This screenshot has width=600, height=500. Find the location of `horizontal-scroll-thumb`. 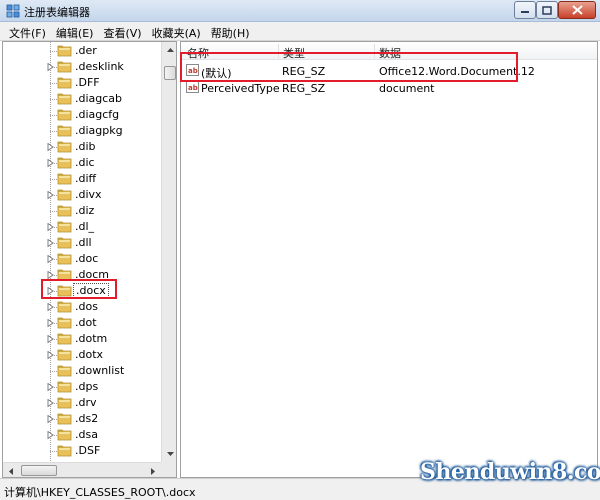

horizontal-scroll-thumb is located at coordinates (39, 470).